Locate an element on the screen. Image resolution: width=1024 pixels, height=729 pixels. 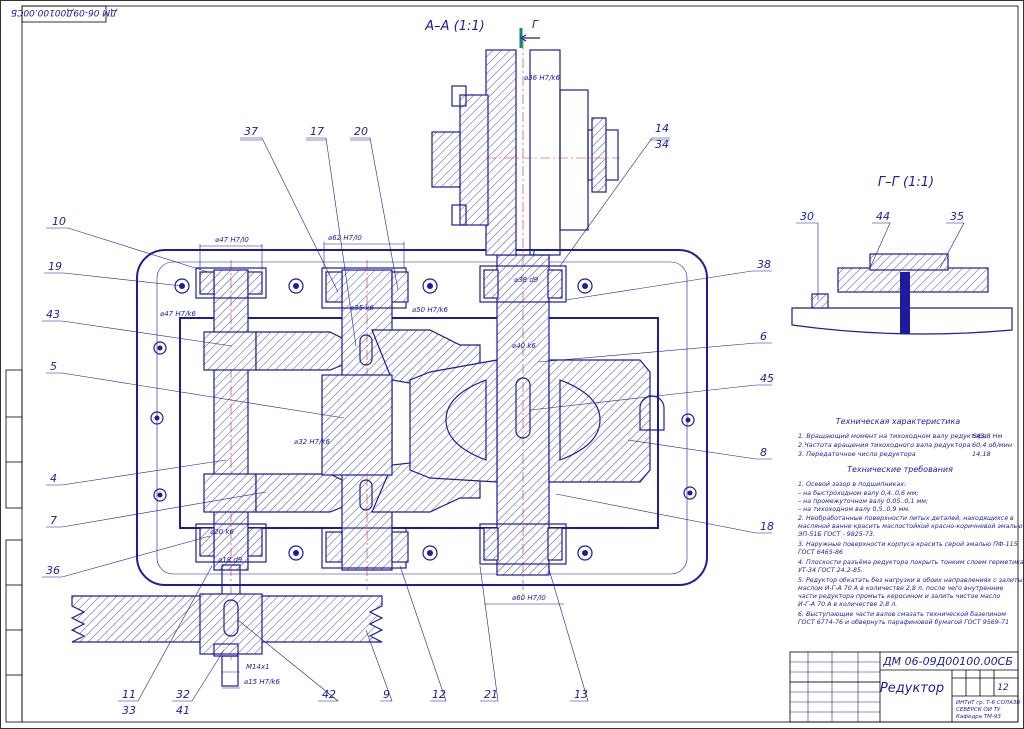
callout-32: 32 is located at coordinates (183, 694).